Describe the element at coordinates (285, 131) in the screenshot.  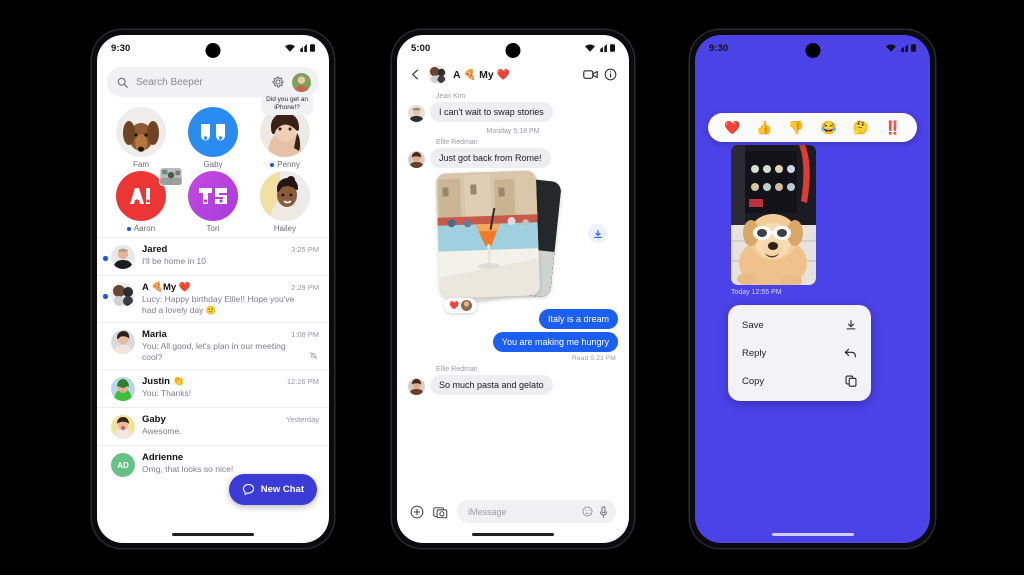
I see `story-item-penny: Did you get an iPhone!? Penny` at that location.